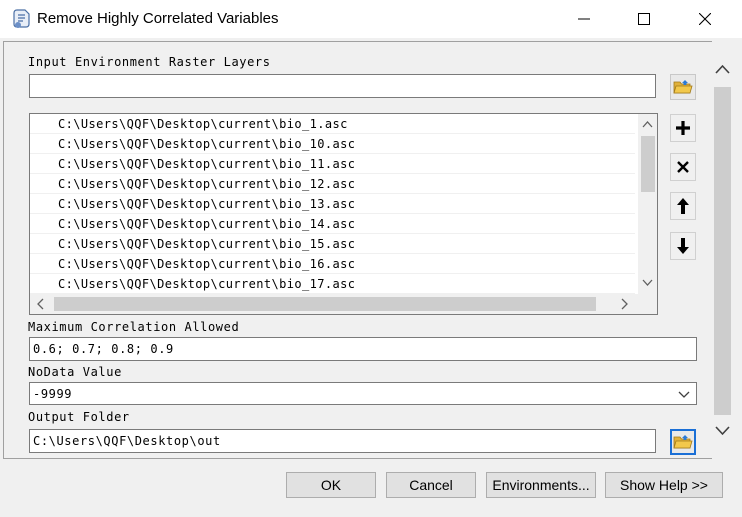  I want to click on input-layers-field, so click(342, 86).